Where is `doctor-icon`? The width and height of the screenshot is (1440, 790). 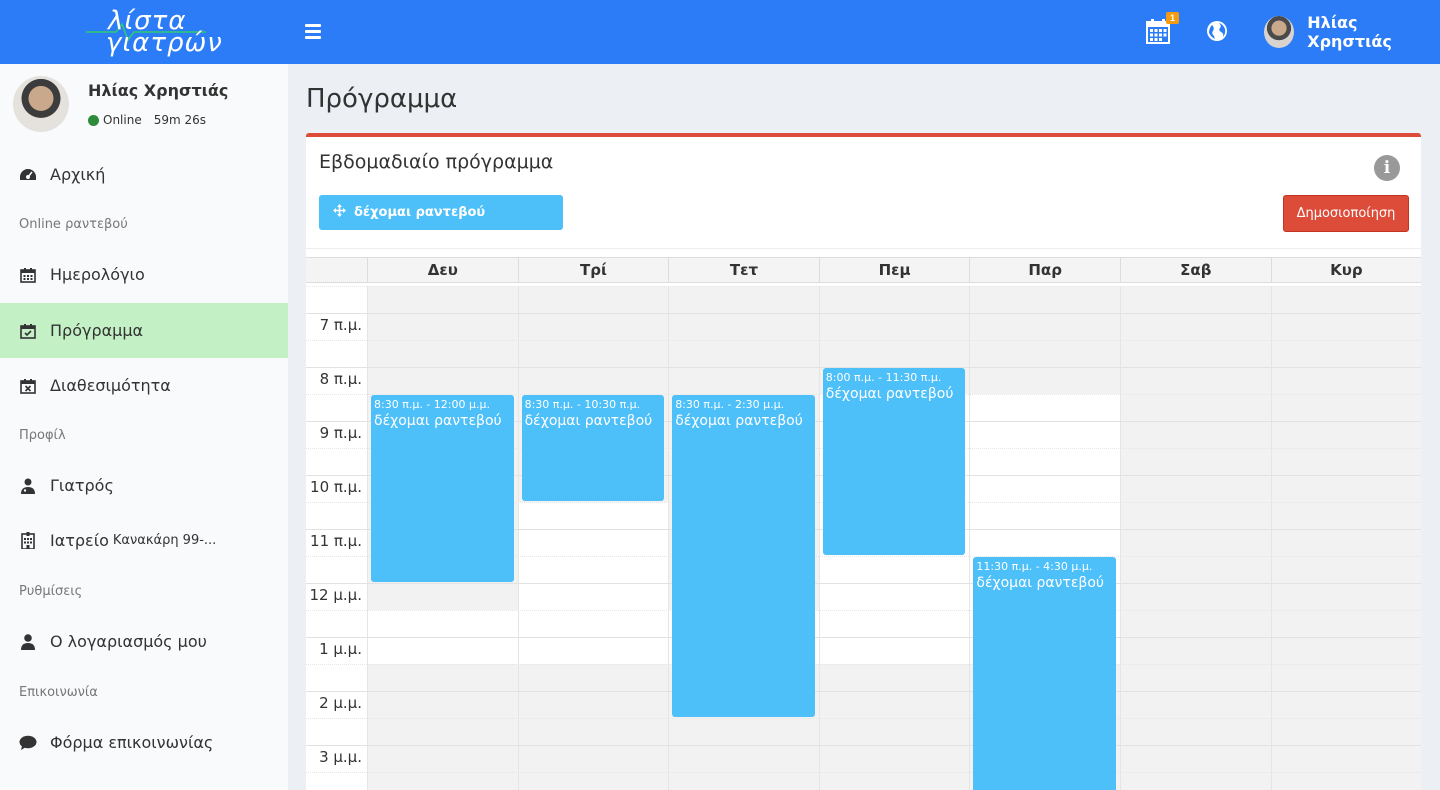
doctor-icon is located at coordinates (28, 486).